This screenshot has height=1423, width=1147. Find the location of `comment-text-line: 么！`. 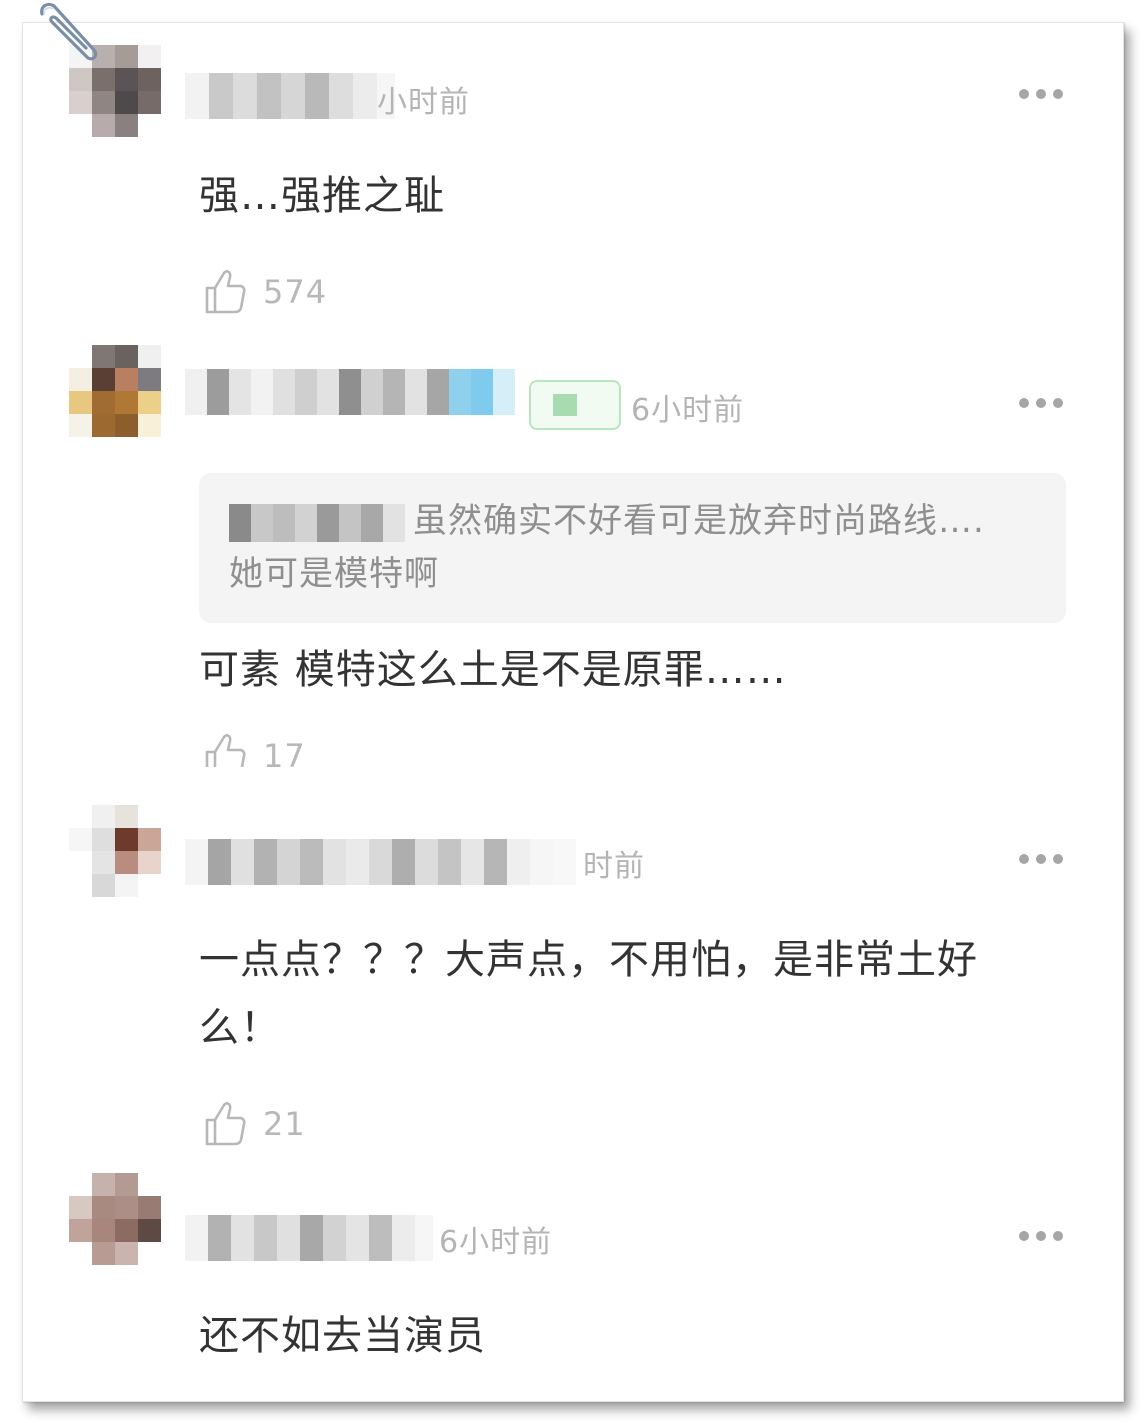

comment-text-line: 么！ is located at coordinates (240, 1028).